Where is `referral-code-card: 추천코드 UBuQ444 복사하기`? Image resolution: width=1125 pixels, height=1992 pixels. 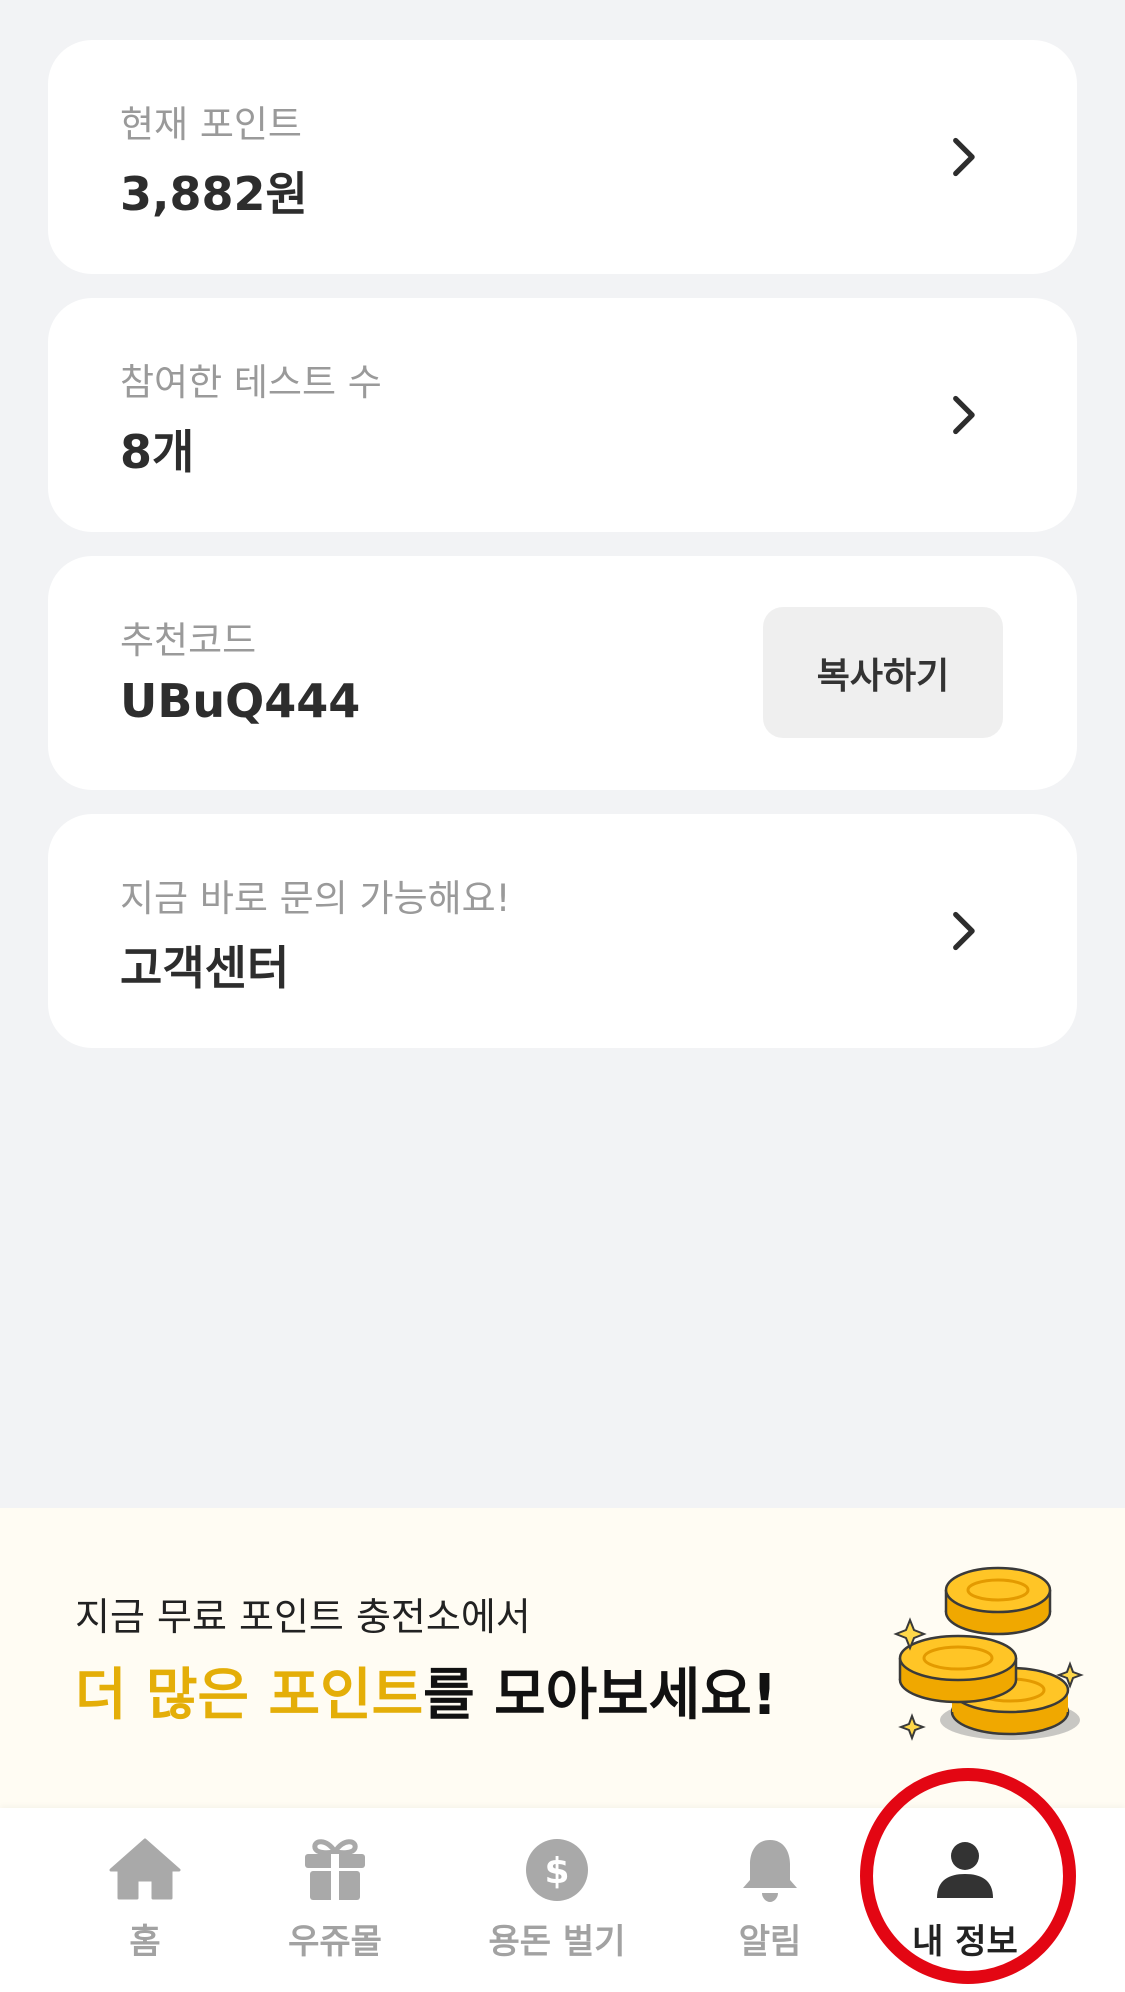
referral-code-card: 추천코드 UBuQ444 복사하기 is located at coordinates (562, 673).